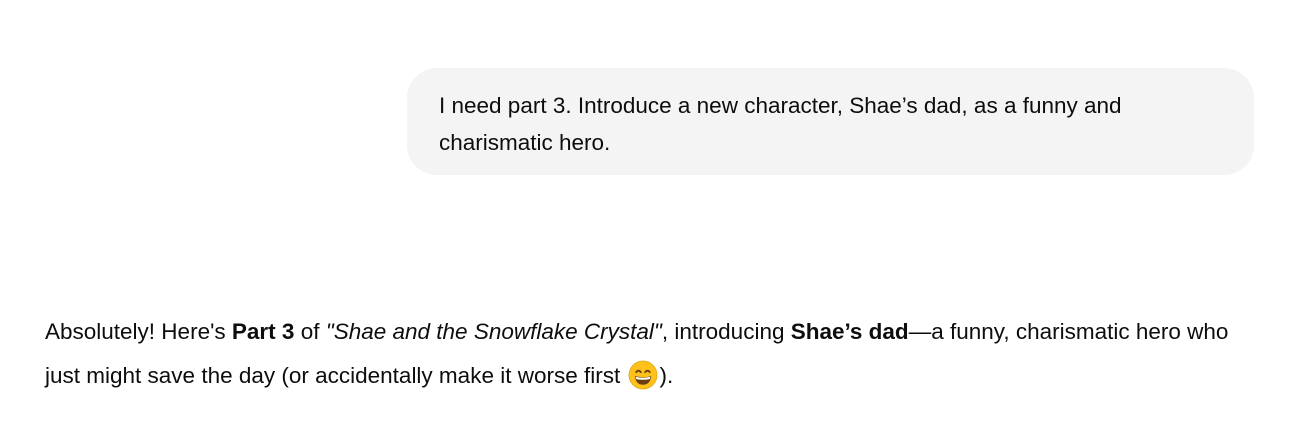  I want to click on assistant-text-of: of, so click(310, 331).